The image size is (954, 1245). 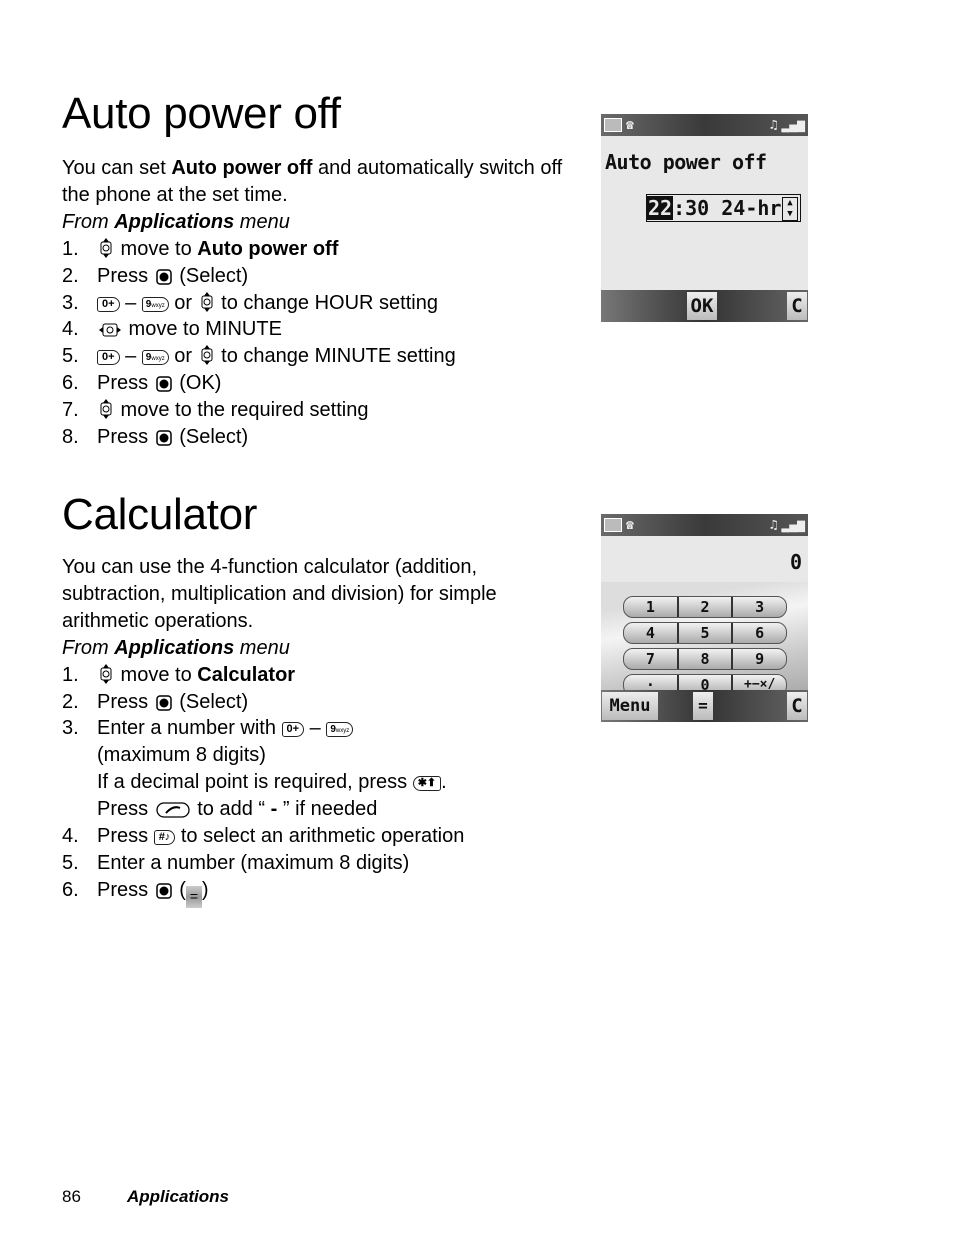 I want to click on step: 1. move to Calculator, so click(x=179, y=674).